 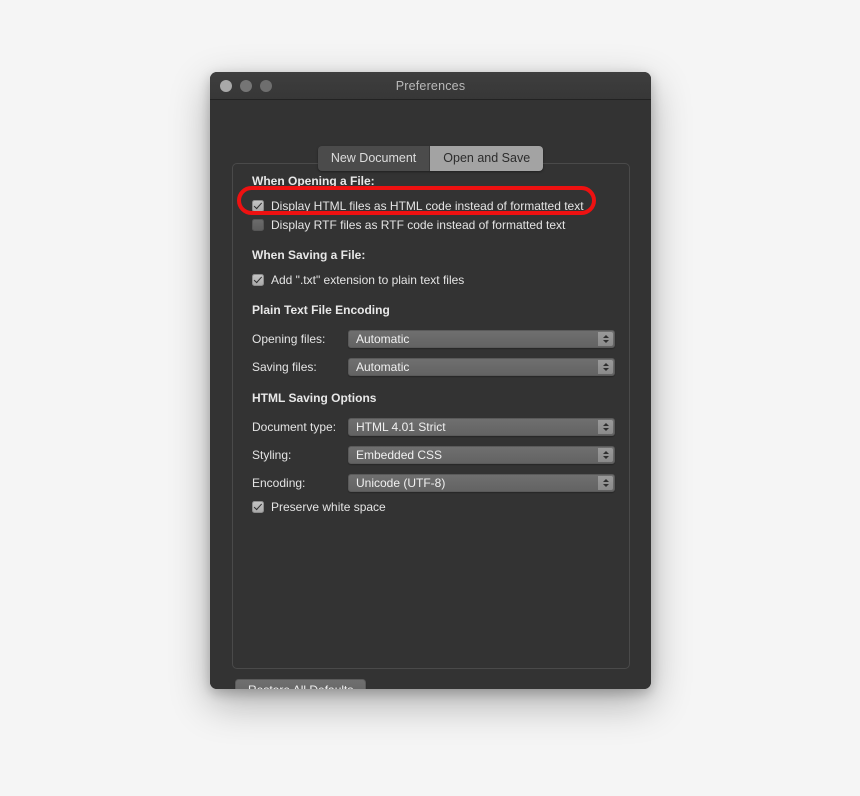 I want to click on dropdown-document-type-value: HTML 4.01 Strict, so click(x=401, y=427).